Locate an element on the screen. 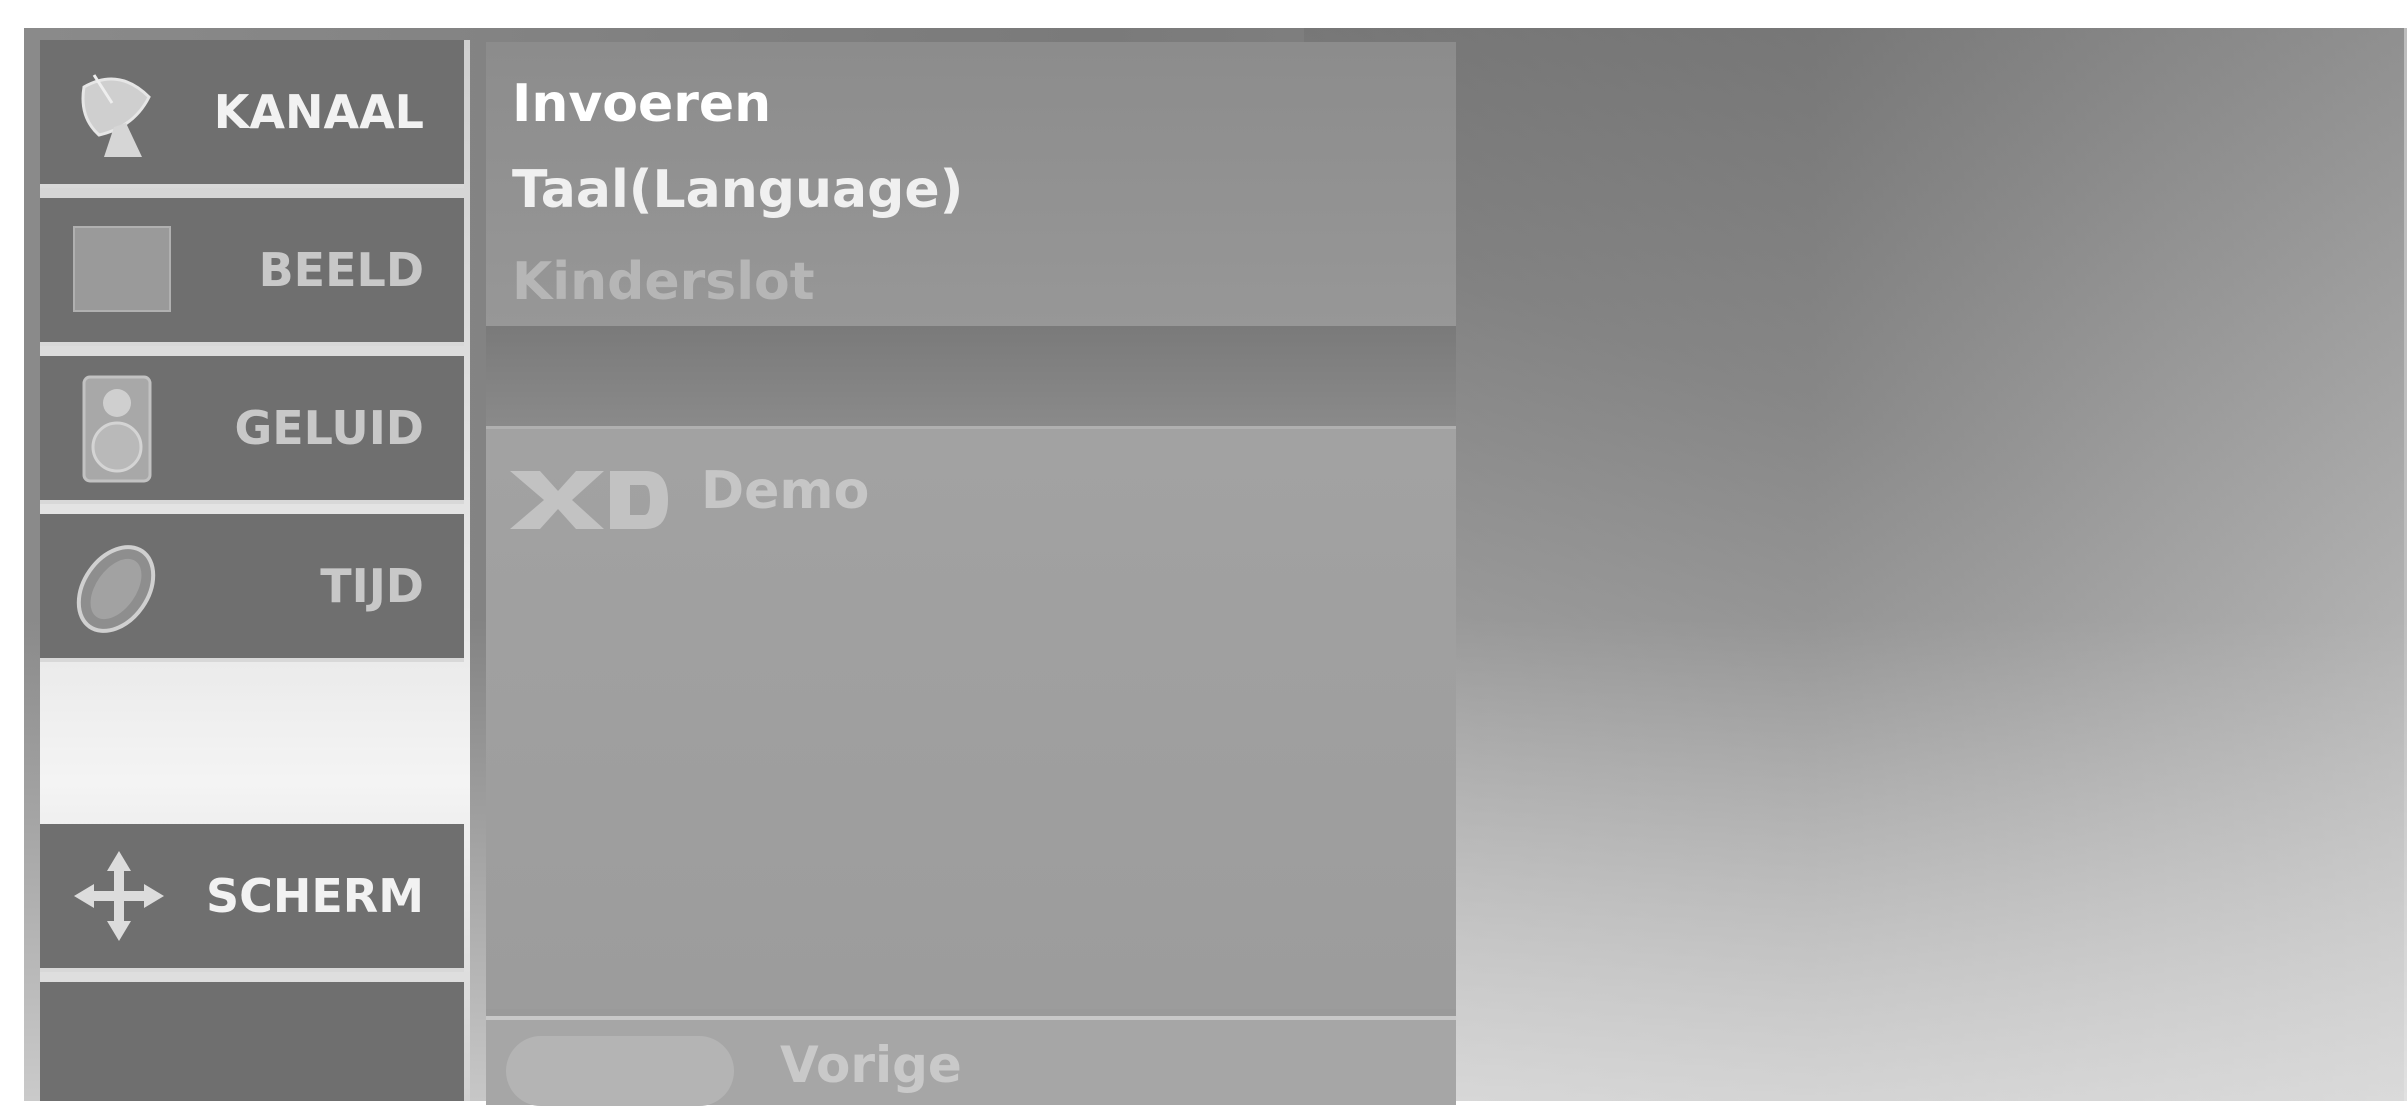 Image resolution: width=2407 pixels, height=1106 pixels. category-scherm: SCHERM is located at coordinates (252, 898).